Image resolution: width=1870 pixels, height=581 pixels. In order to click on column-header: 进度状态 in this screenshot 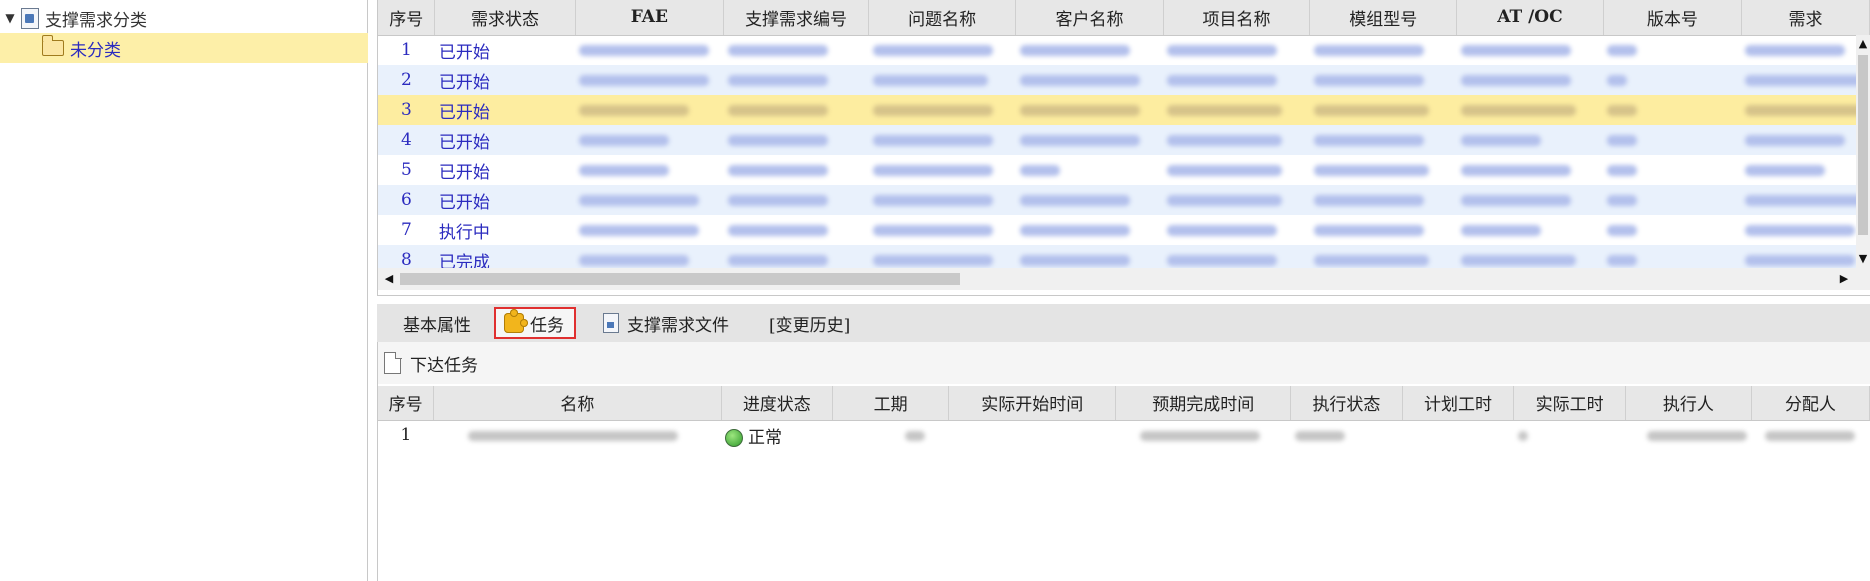, I will do `click(777, 403)`.